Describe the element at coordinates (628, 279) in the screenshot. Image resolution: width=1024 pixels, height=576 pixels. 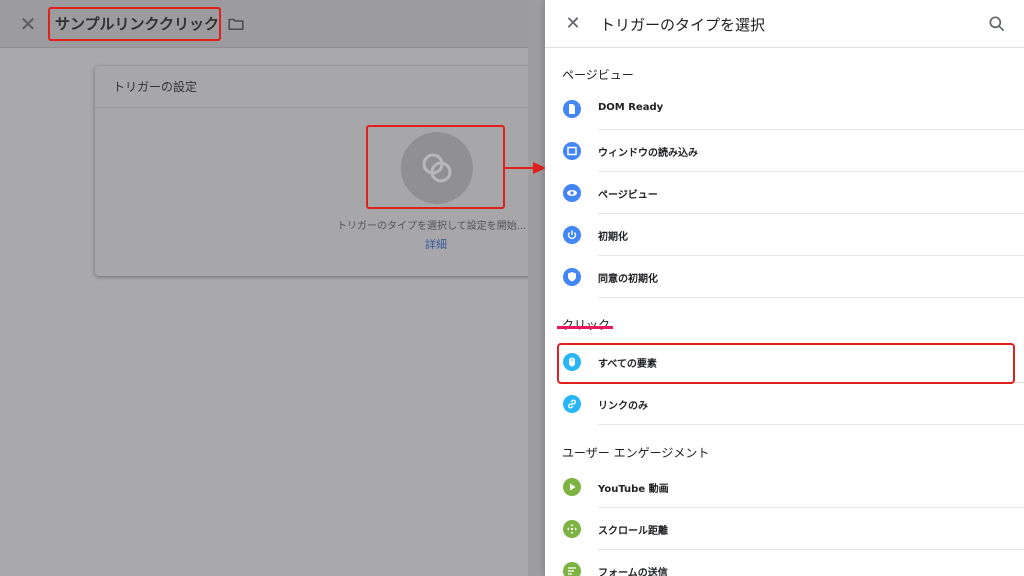
I see `trigger-item-label: 同意の初期化` at that location.